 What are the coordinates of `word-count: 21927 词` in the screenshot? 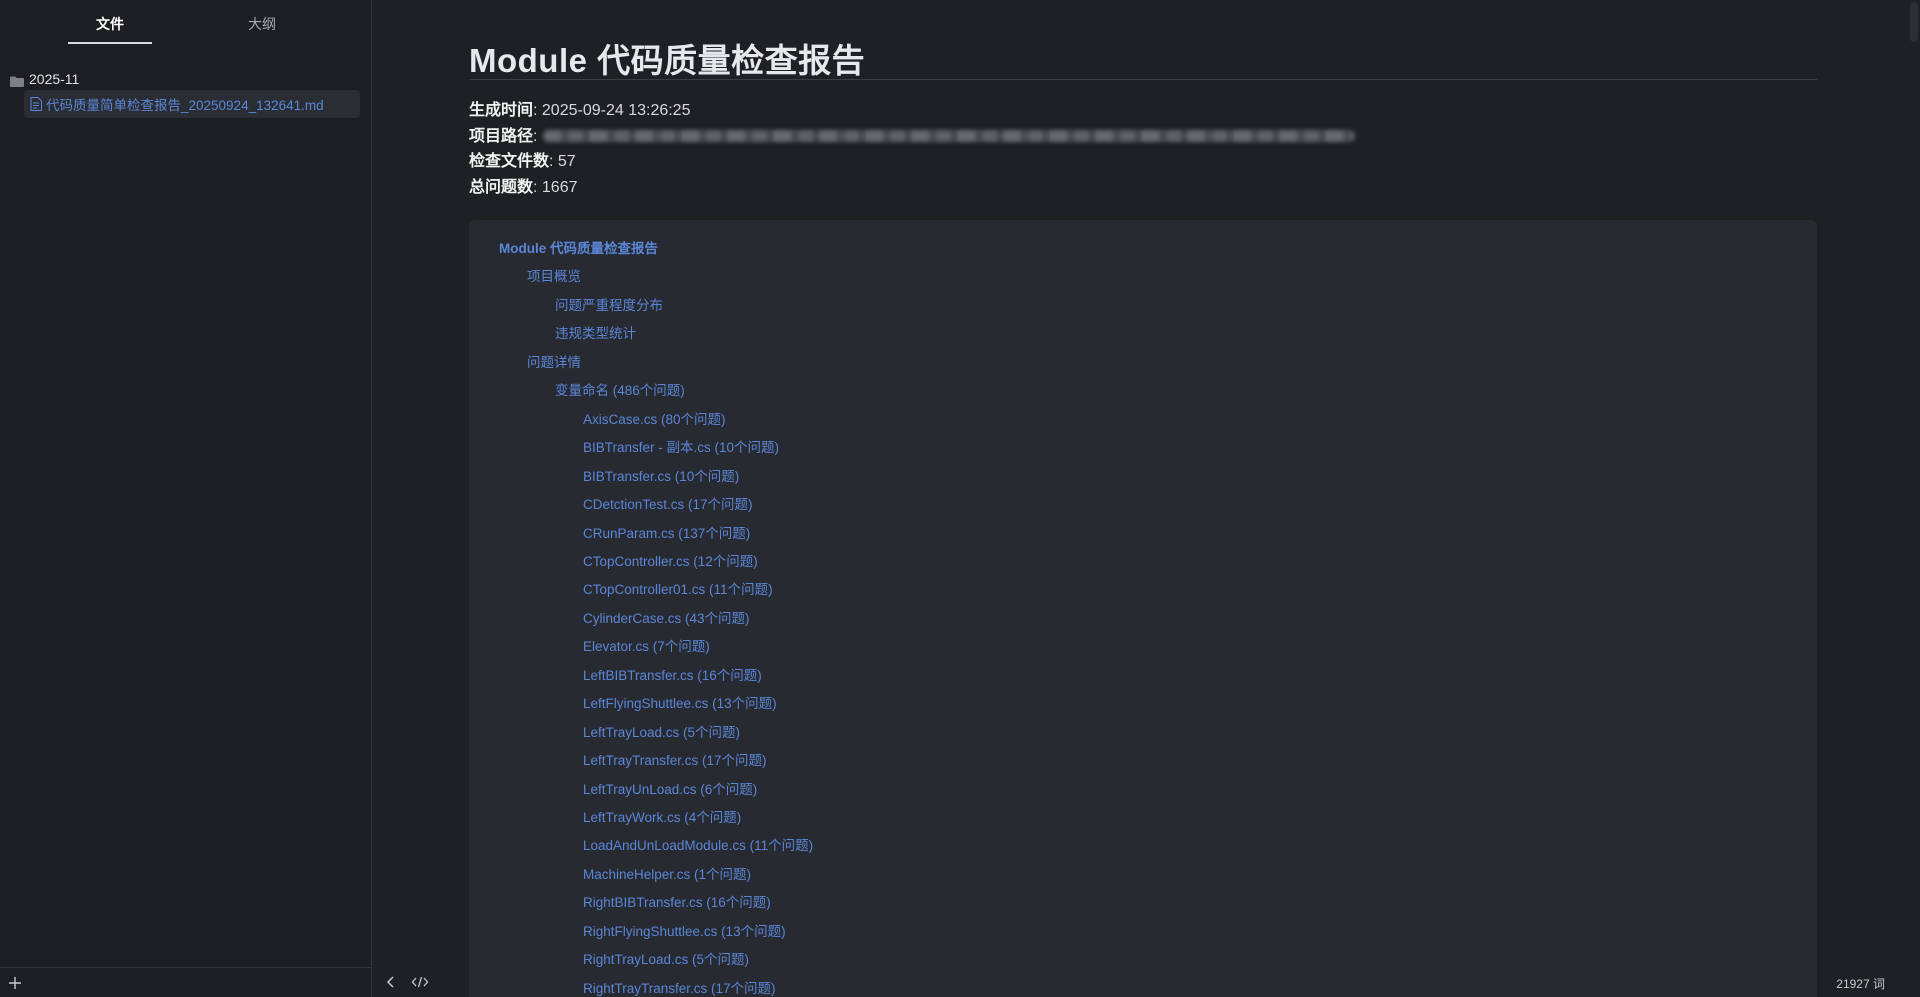 It's located at (1860, 984).